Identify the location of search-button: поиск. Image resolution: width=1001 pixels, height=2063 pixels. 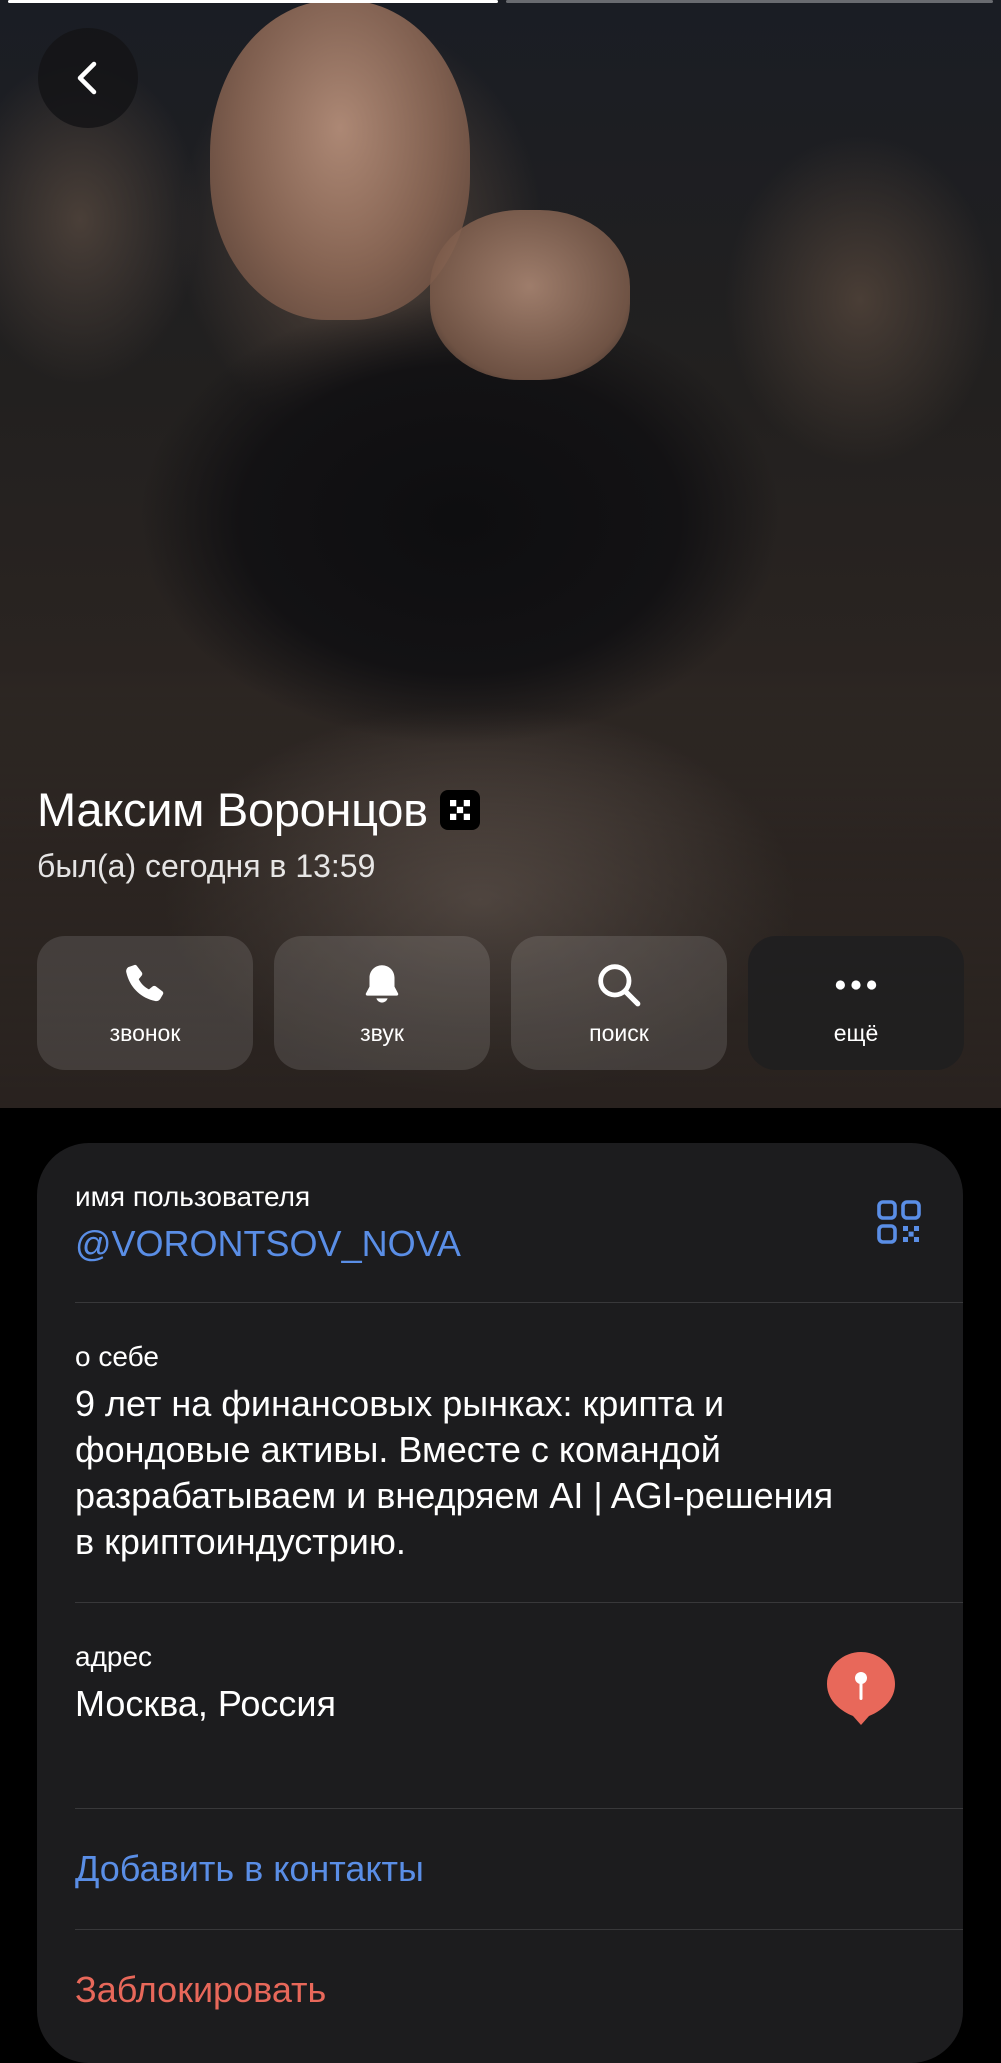
(619, 1003).